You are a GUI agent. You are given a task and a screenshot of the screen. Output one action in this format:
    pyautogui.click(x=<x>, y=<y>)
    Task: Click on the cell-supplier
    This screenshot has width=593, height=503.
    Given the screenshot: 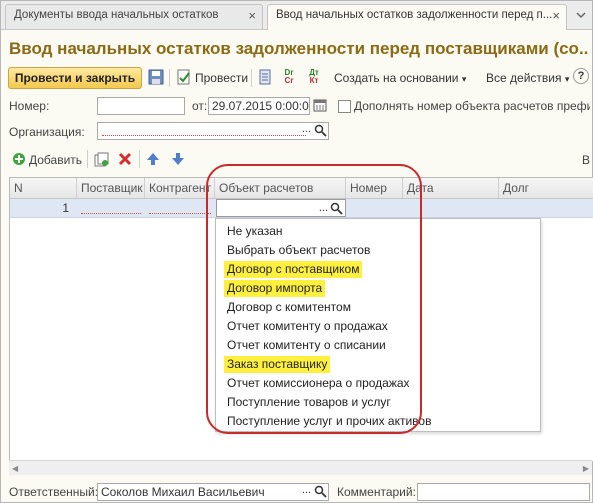 What is the action you would take?
    pyautogui.click(x=111, y=208)
    